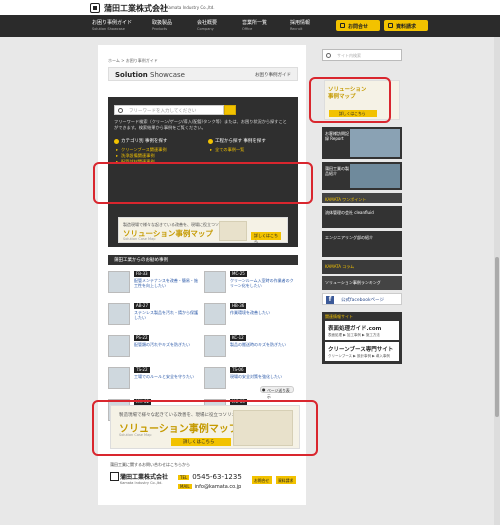 The image size is (500, 525). I want to click on case-item: PS-22 配管類の汚れやキズを防ぎたい, so click(154, 347).